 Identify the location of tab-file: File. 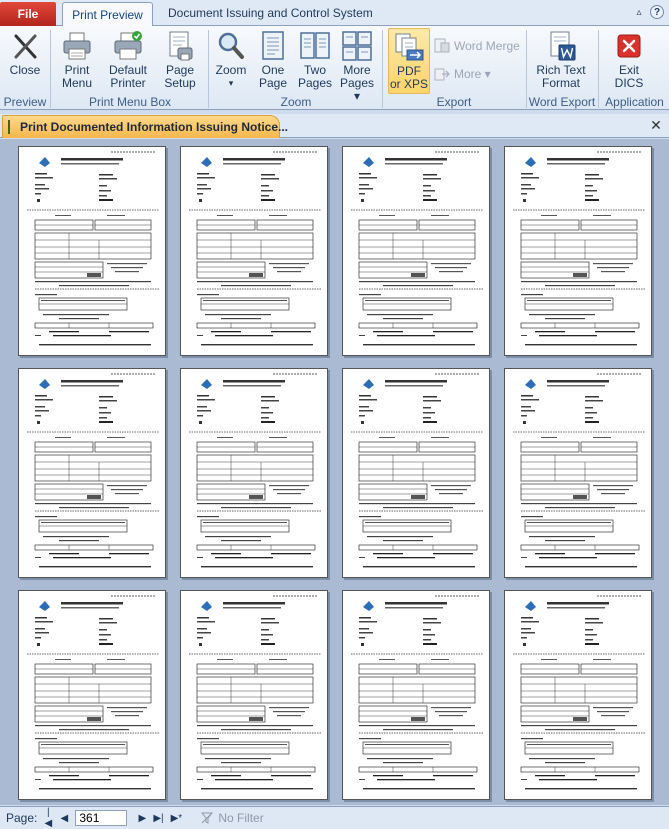
(28, 14).